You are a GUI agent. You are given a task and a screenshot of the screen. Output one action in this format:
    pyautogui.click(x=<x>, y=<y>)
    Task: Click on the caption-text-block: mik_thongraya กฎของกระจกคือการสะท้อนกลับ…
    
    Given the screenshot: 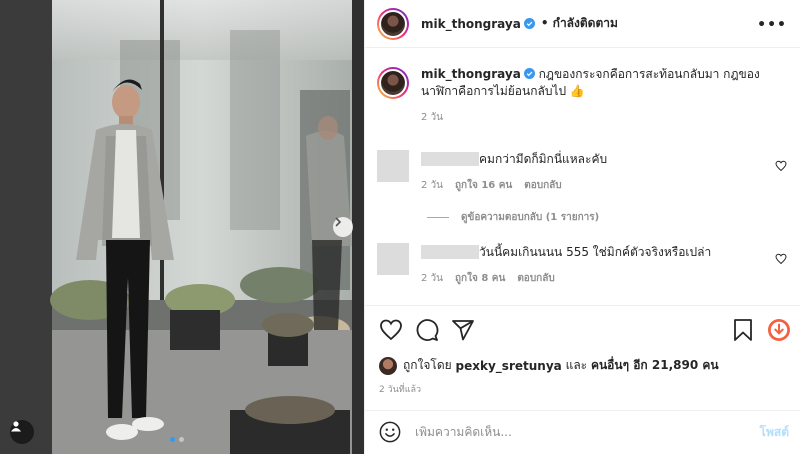 What is the action you would take?
    pyautogui.click(x=602, y=83)
    